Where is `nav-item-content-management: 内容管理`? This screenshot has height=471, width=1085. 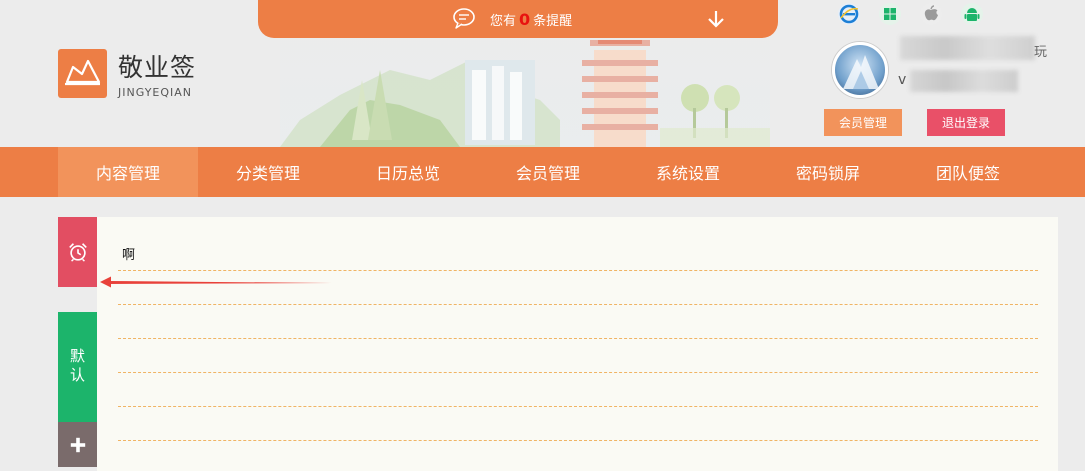 nav-item-content-management: 内容管理 is located at coordinates (128, 172).